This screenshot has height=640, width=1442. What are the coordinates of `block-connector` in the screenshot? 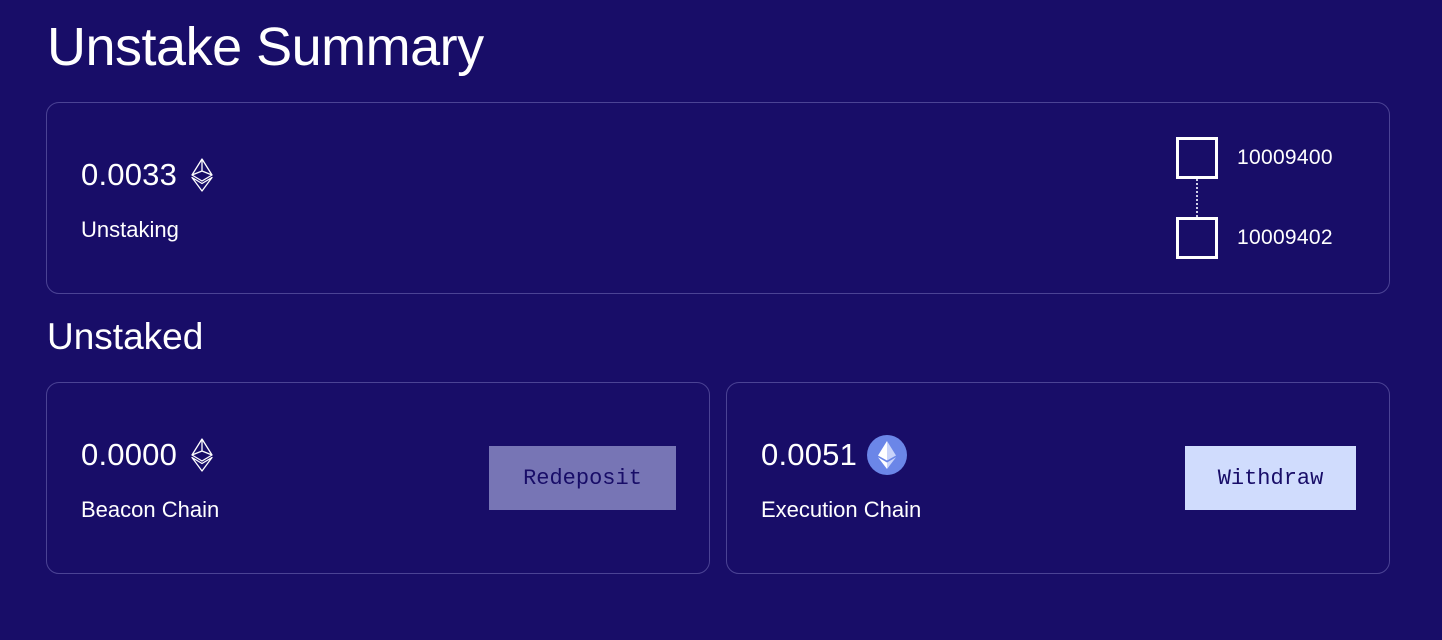 It's located at (1197, 198).